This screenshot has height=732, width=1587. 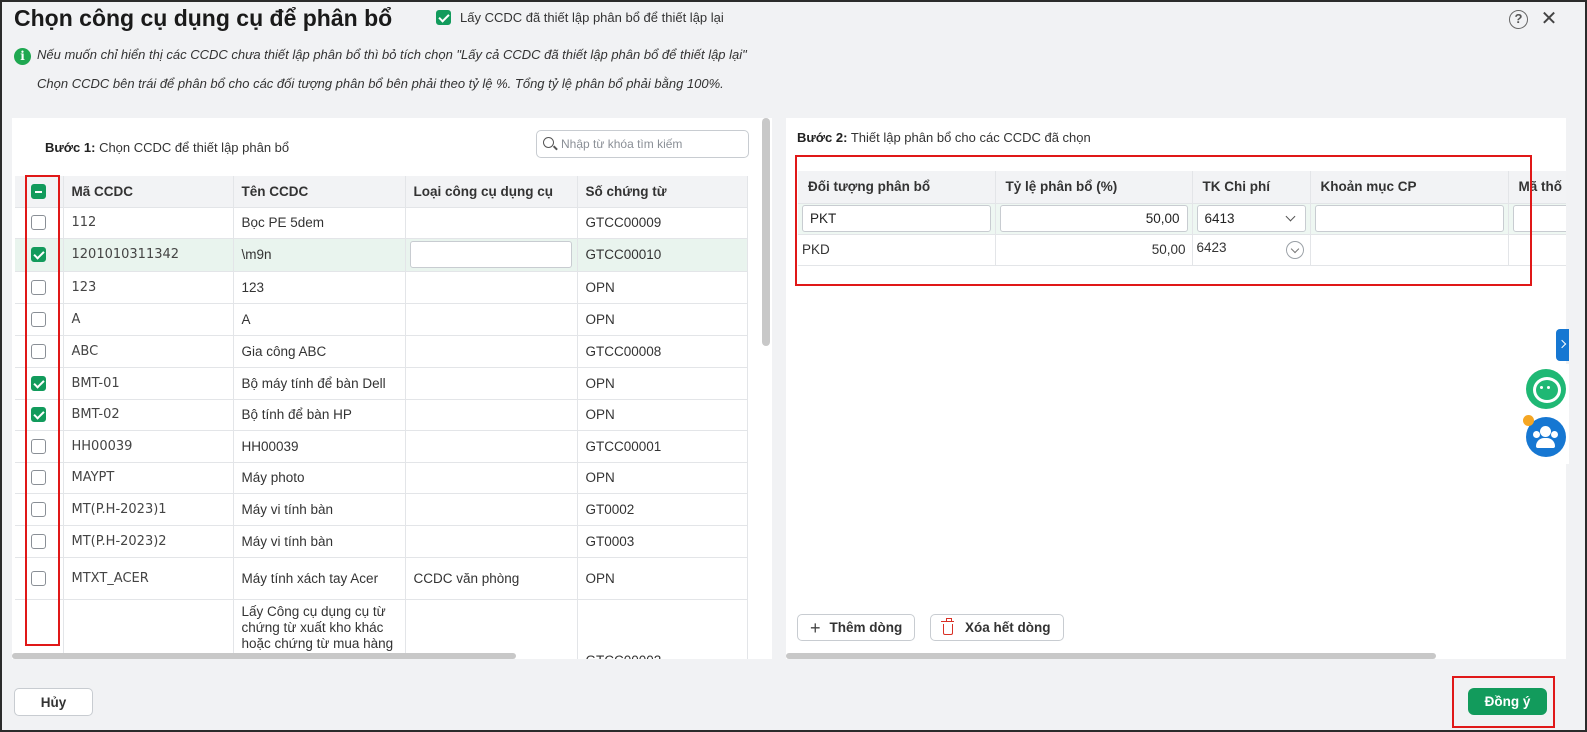 What do you see at coordinates (1549, 19) in the screenshot?
I see `close-icon: ✕` at bounding box center [1549, 19].